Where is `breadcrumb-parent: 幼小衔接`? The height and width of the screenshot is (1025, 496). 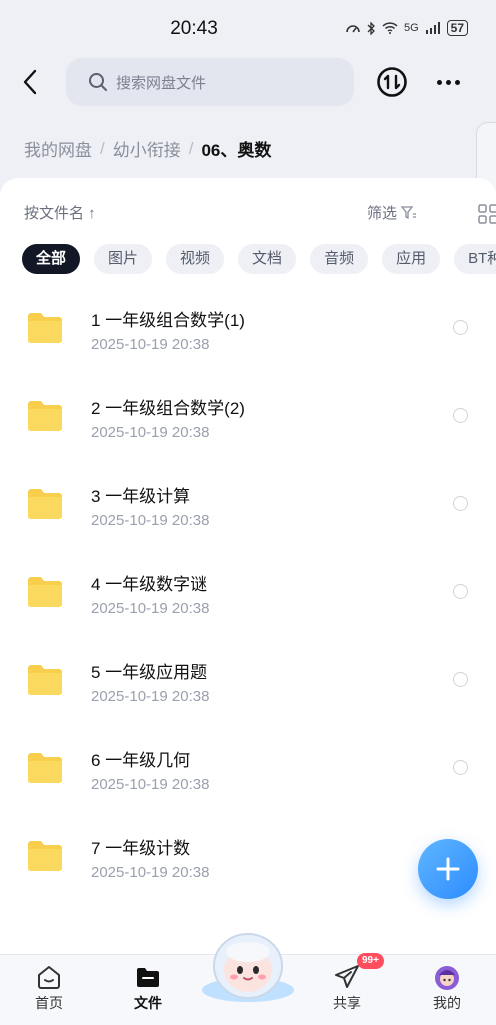 breadcrumb-parent: 幼小衔接 is located at coordinates (147, 148).